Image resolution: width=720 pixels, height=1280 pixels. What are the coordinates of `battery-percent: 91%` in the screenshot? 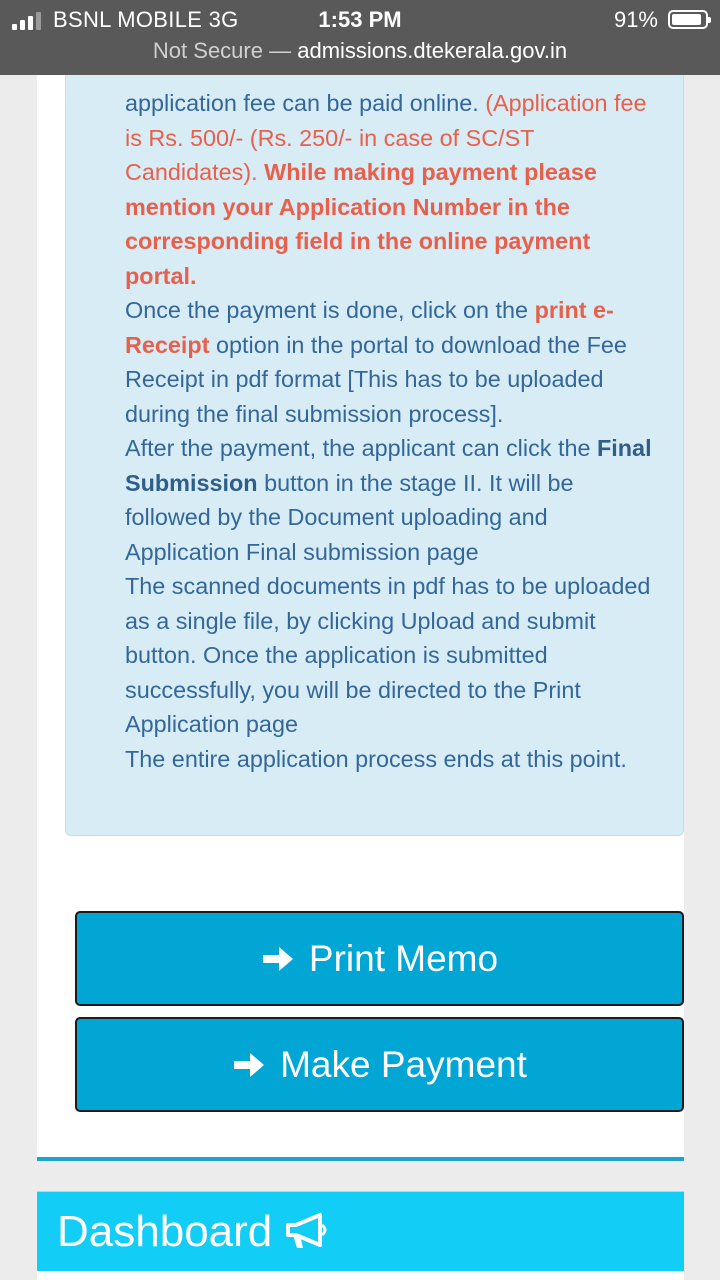 It's located at (635, 19).